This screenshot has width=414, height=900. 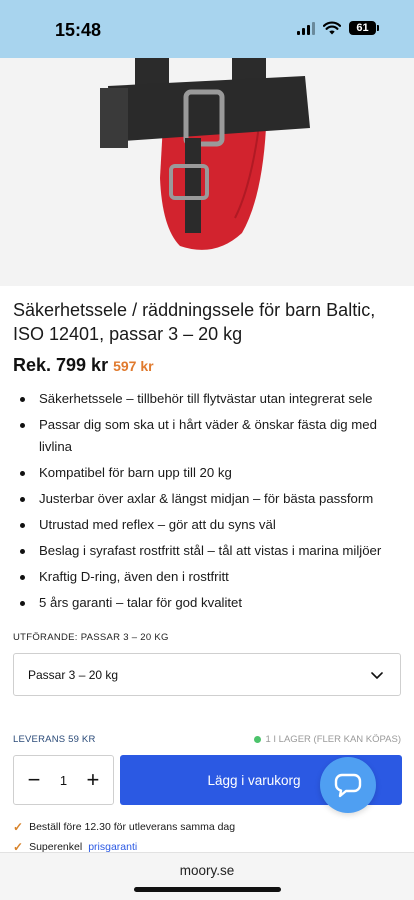 What do you see at coordinates (364, 28) in the screenshot?
I see `battery-icon: 61` at bounding box center [364, 28].